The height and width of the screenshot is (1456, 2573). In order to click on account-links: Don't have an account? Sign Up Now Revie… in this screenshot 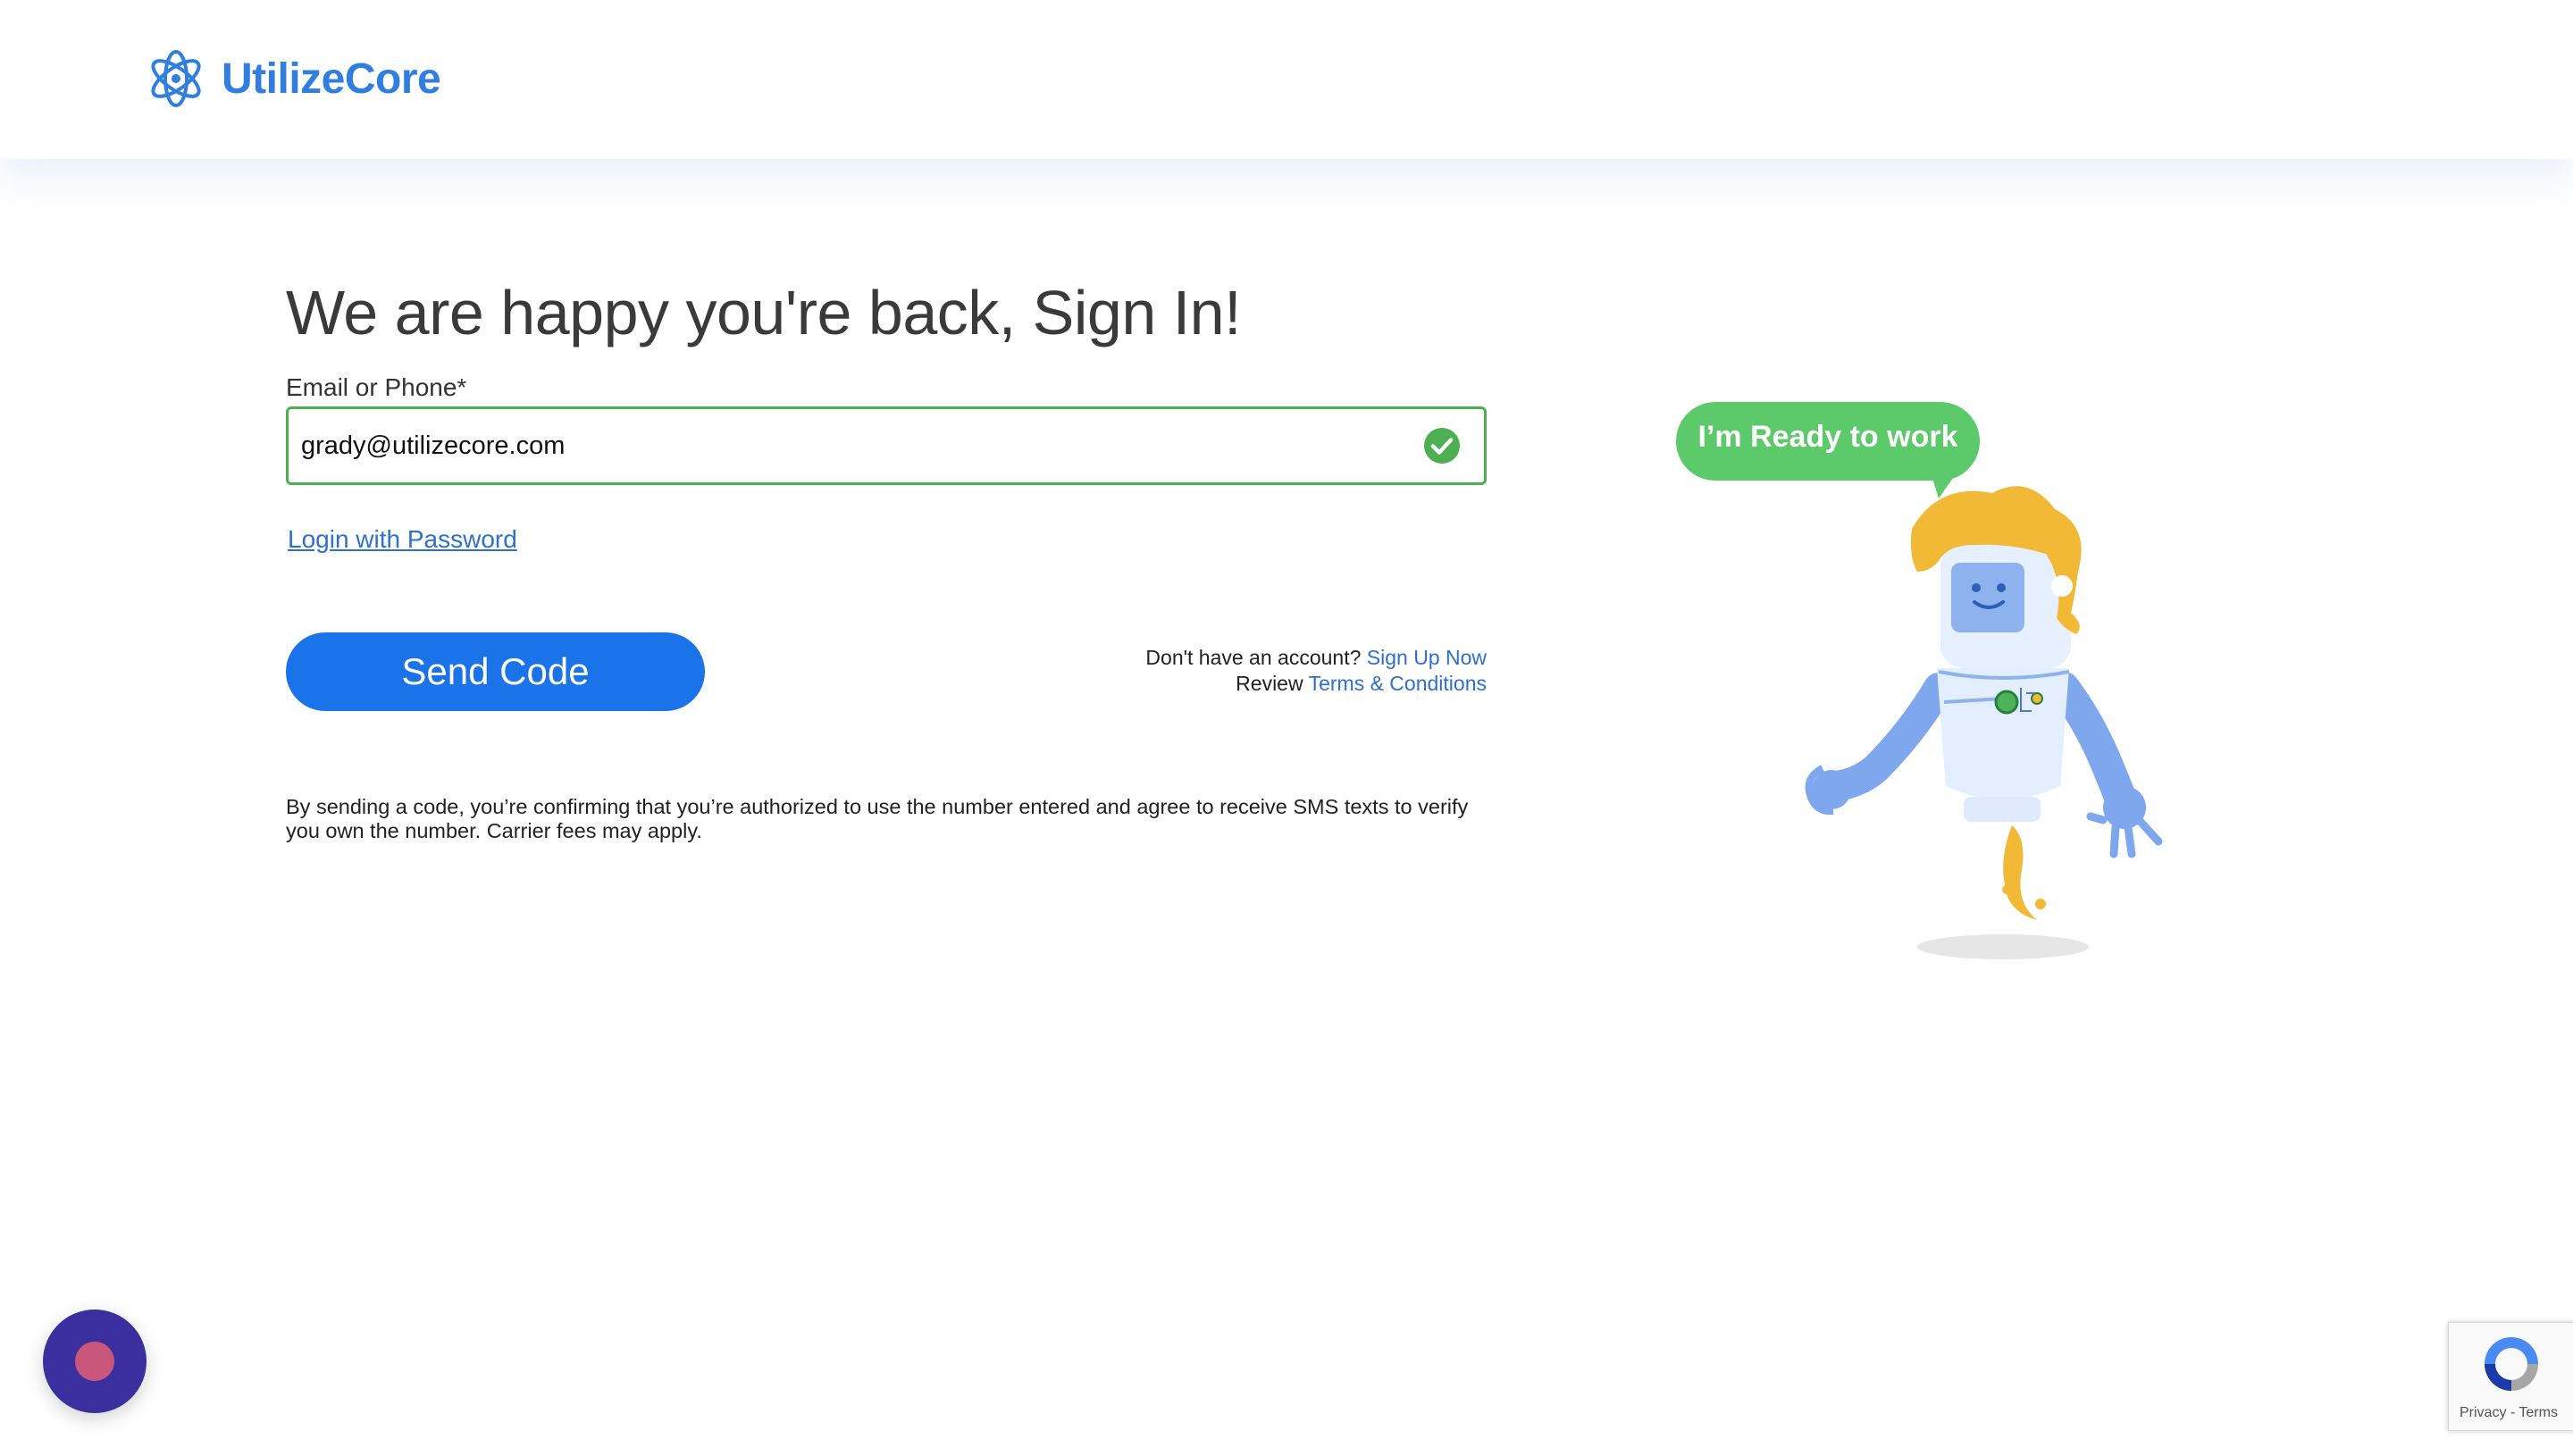, I will do `click(1316, 671)`.